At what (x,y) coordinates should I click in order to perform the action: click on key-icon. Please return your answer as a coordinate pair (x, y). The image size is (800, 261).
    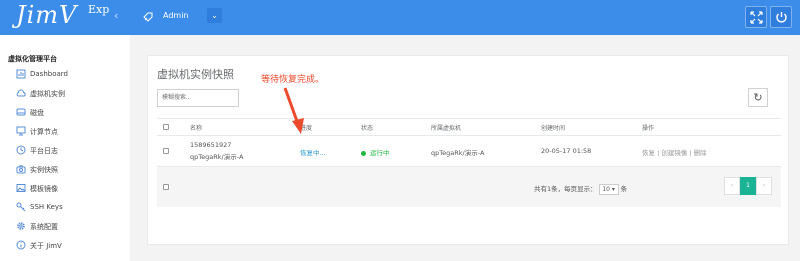
    Looking at the image, I should click on (21, 207).